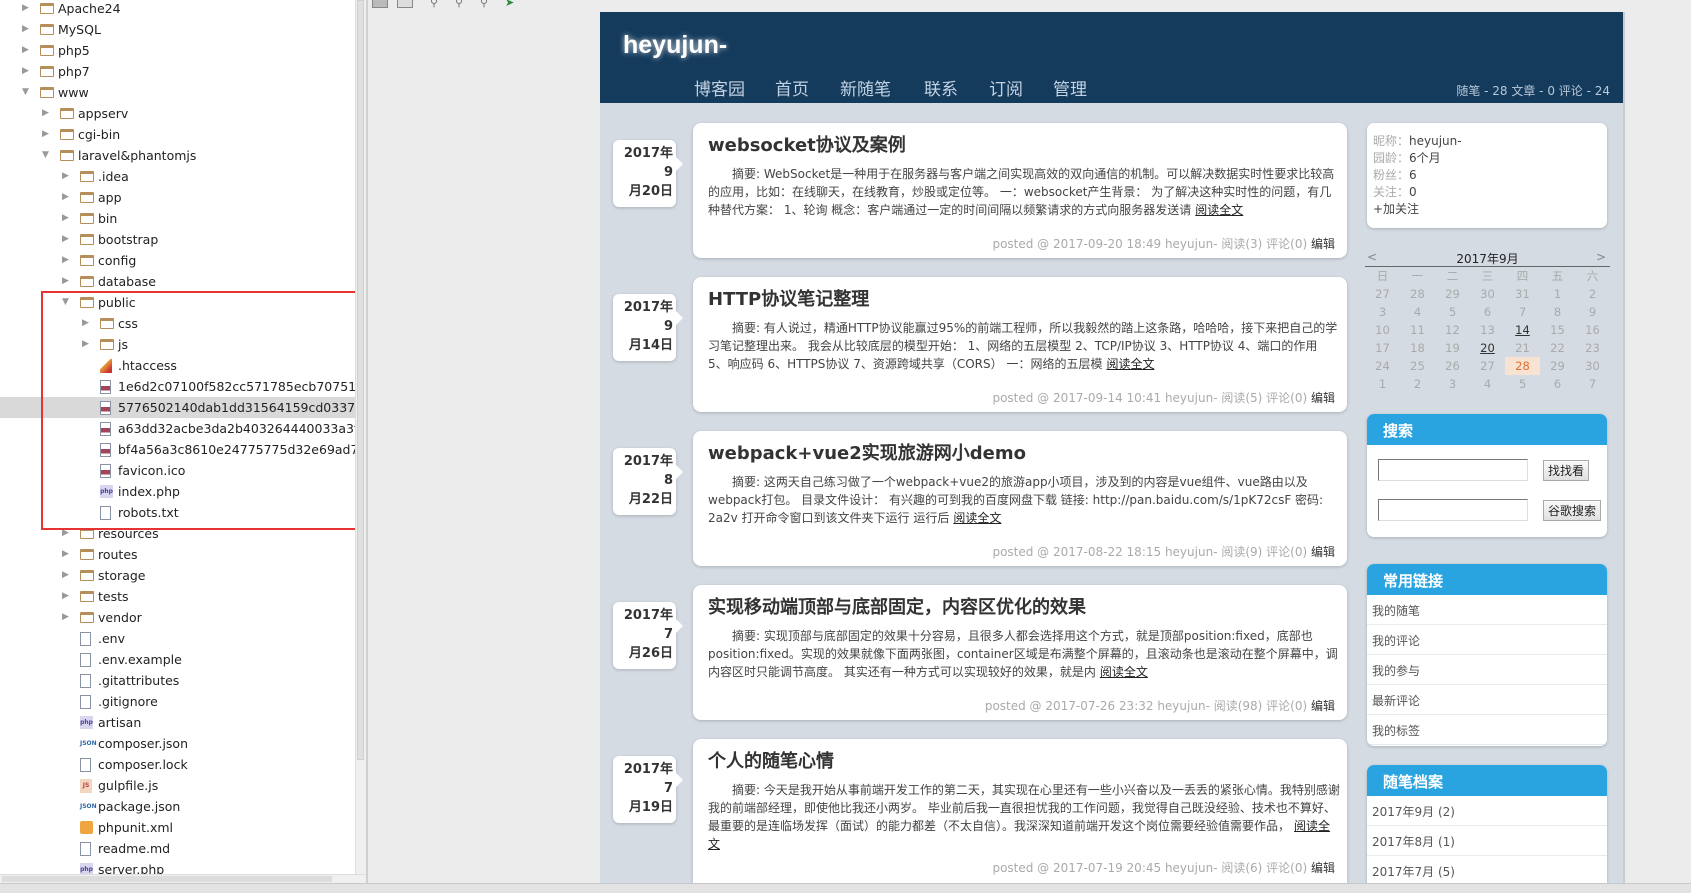 Image resolution: width=1691 pixels, height=893 pixels. What do you see at coordinates (459, 4) in the screenshot?
I see `zoom-out-icon: ⚲` at bounding box center [459, 4].